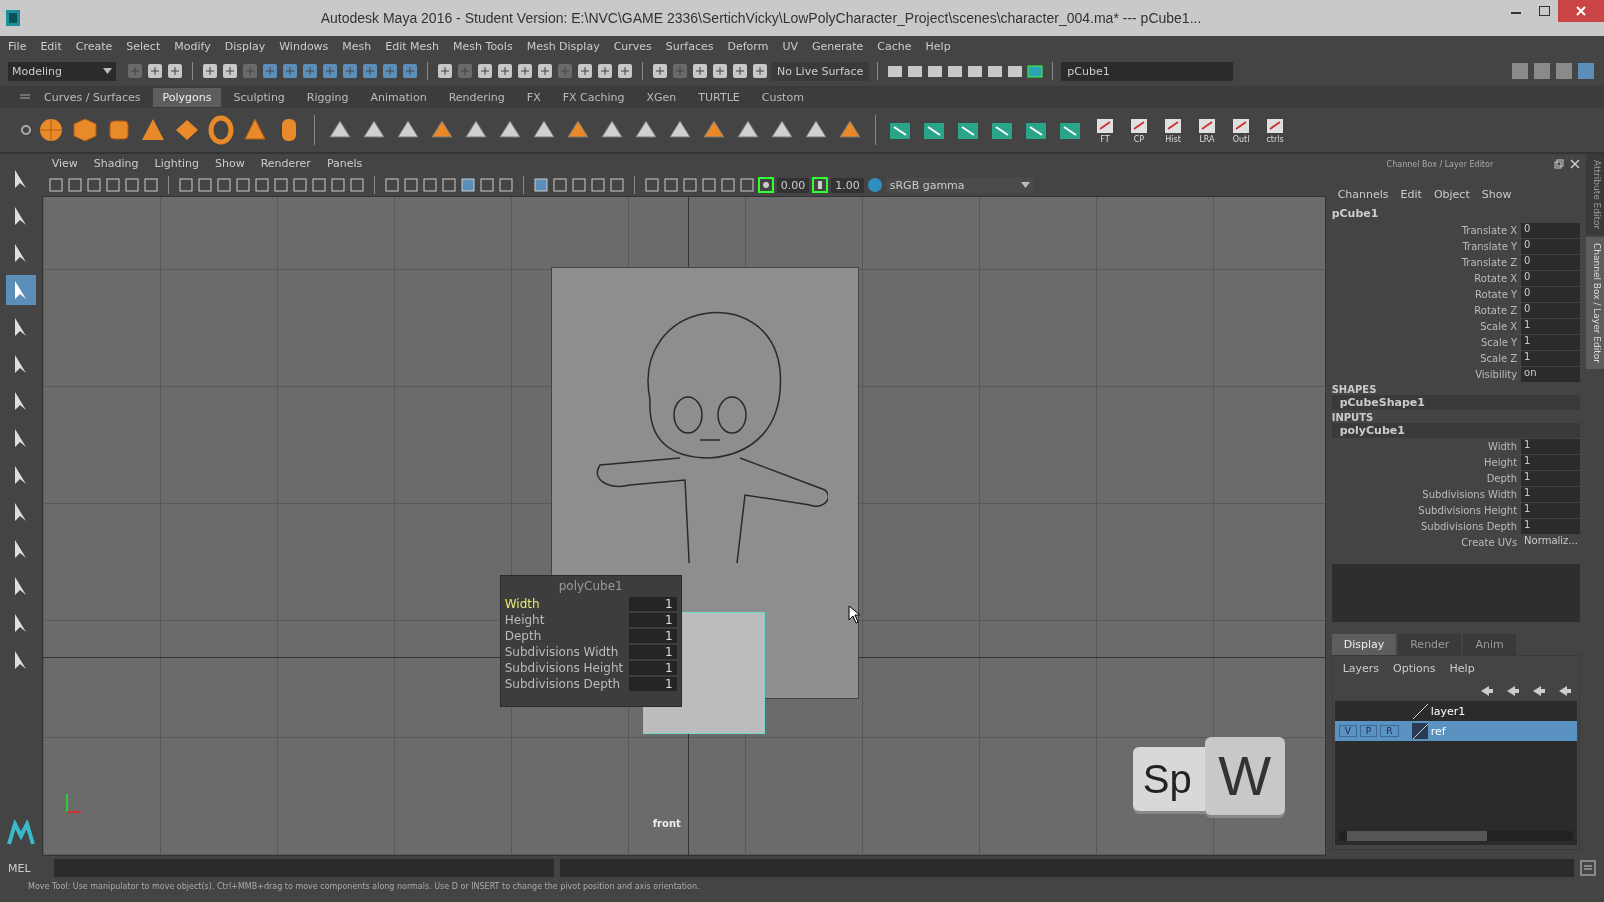  I want to click on script-editor-icon, so click(1588, 868).